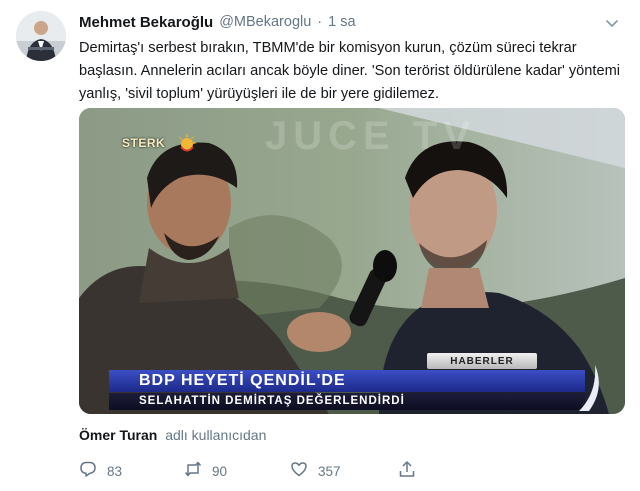  Describe the element at coordinates (216, 435) in the screenshot. I see `retweeted-by-suffix: adlı kullanıcıdan` at that location.